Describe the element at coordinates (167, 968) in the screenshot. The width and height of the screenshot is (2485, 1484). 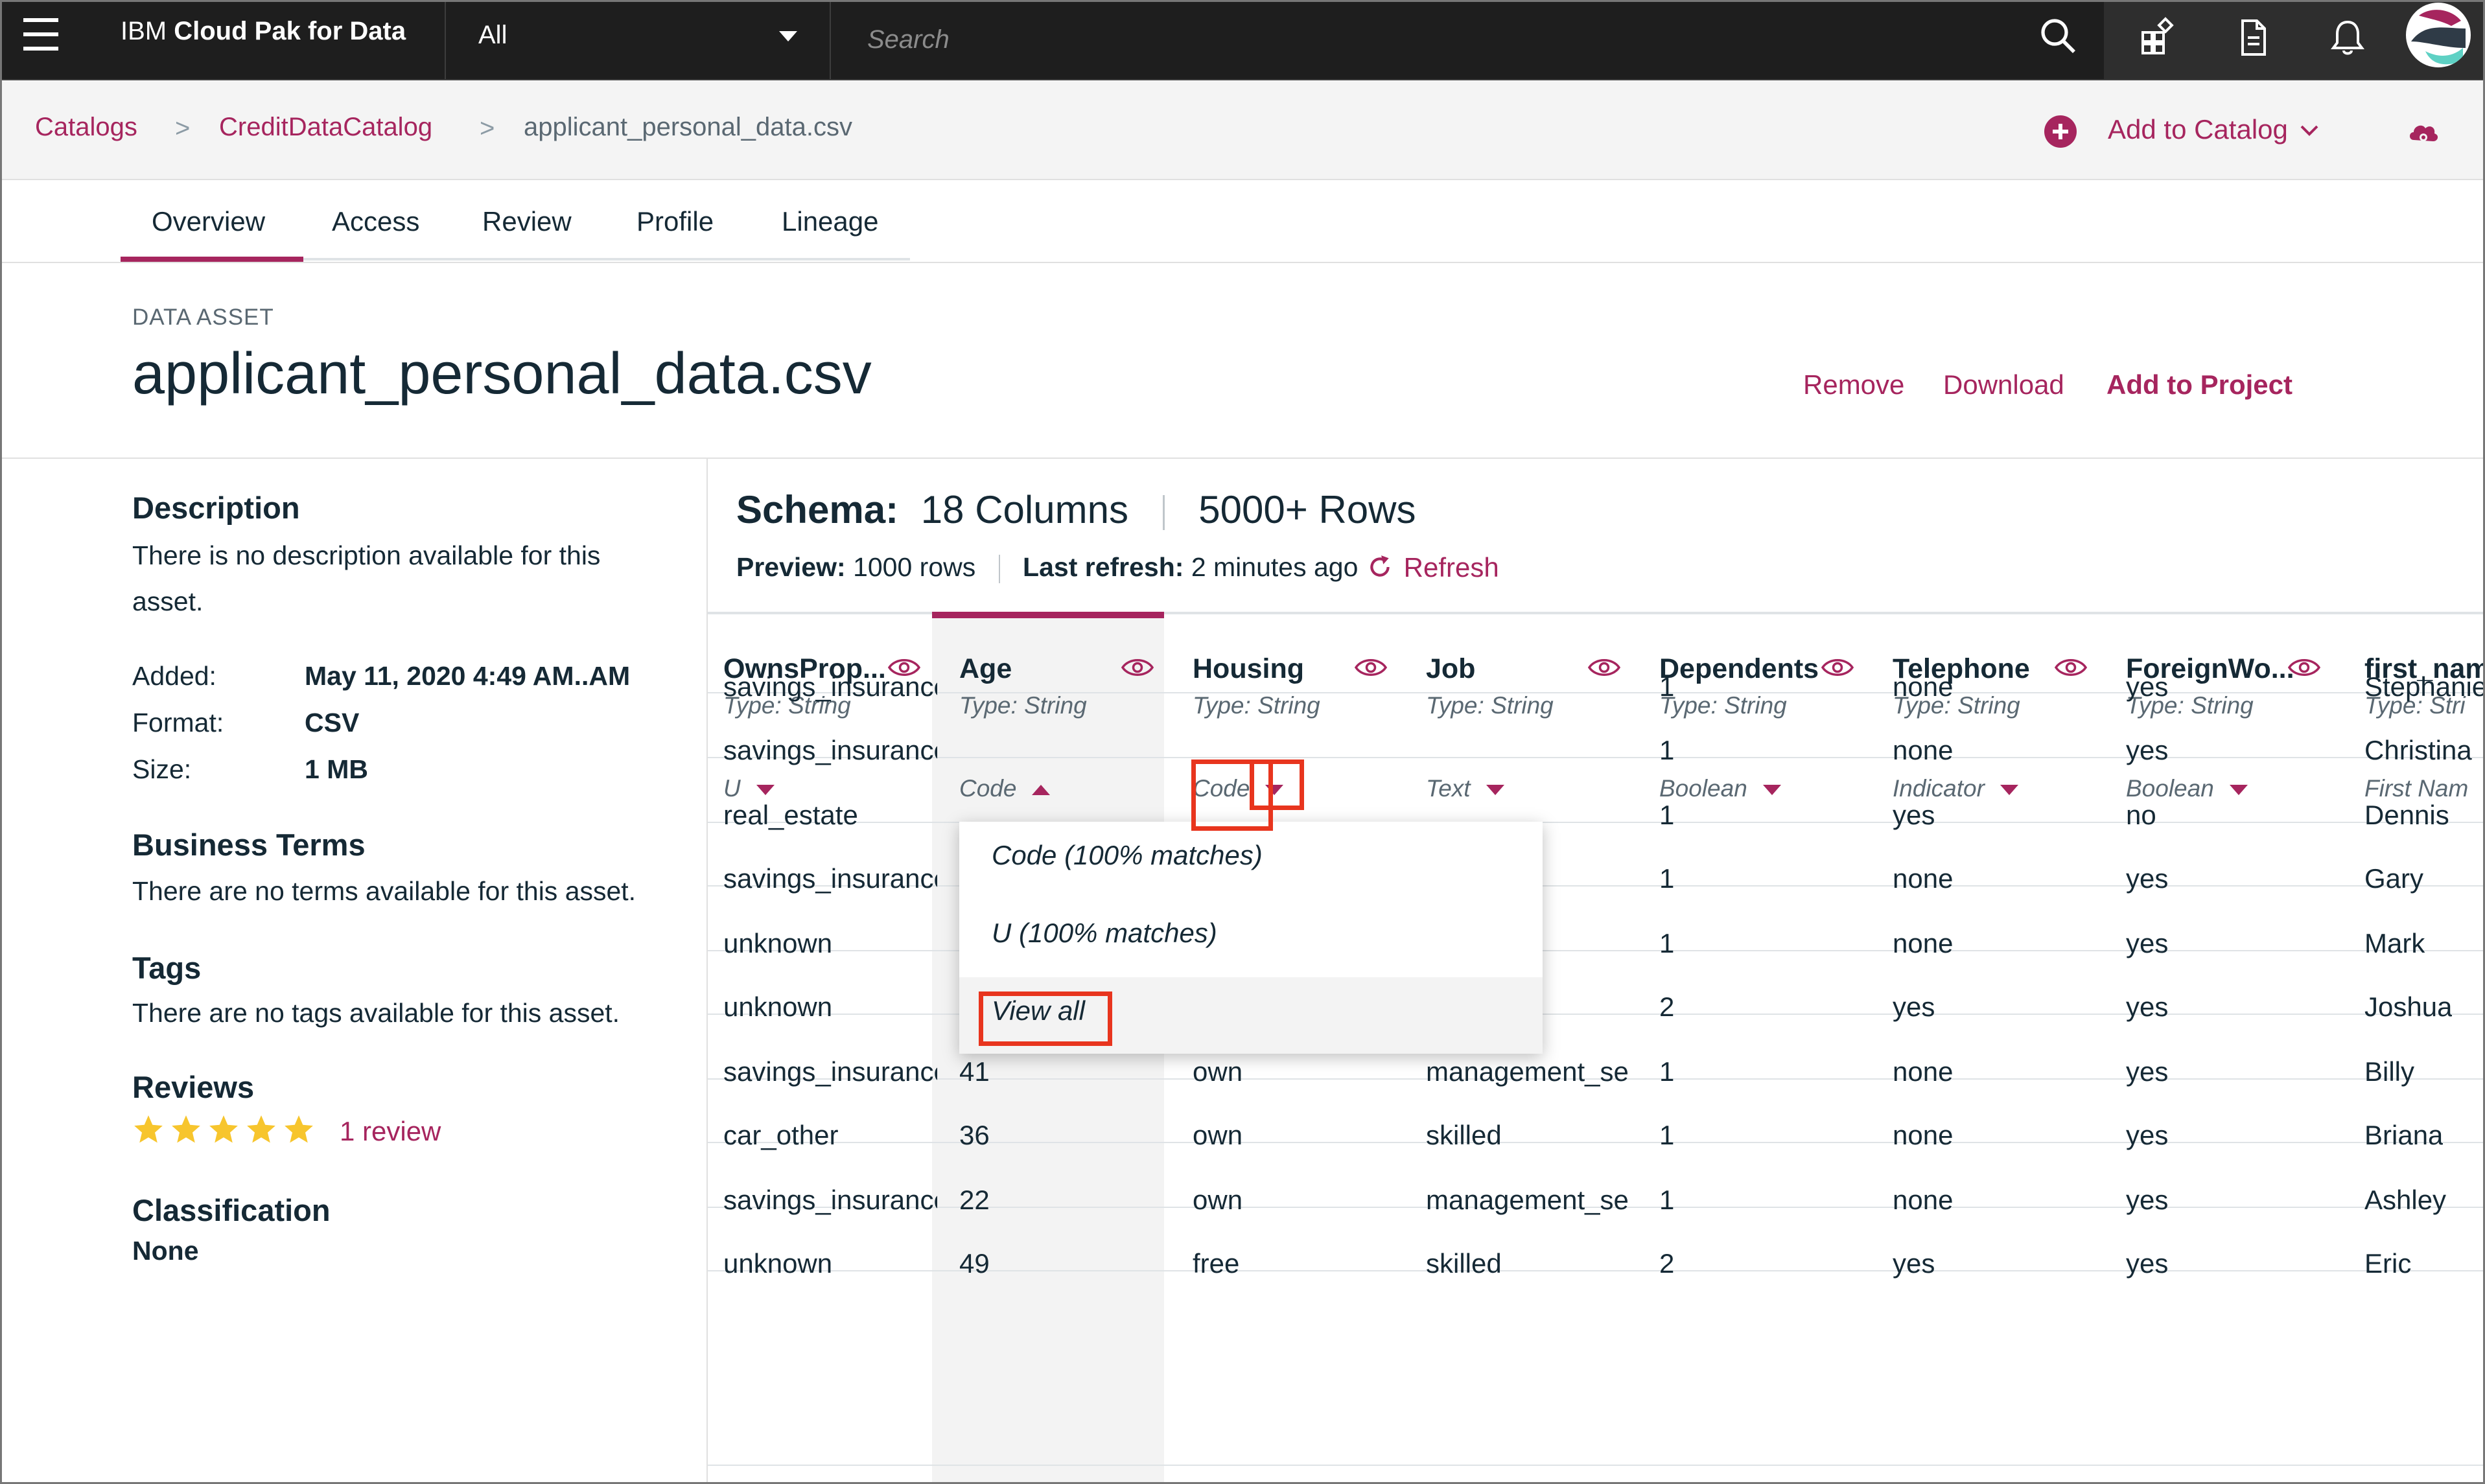
I see `tags-heading: Tags` at that location.